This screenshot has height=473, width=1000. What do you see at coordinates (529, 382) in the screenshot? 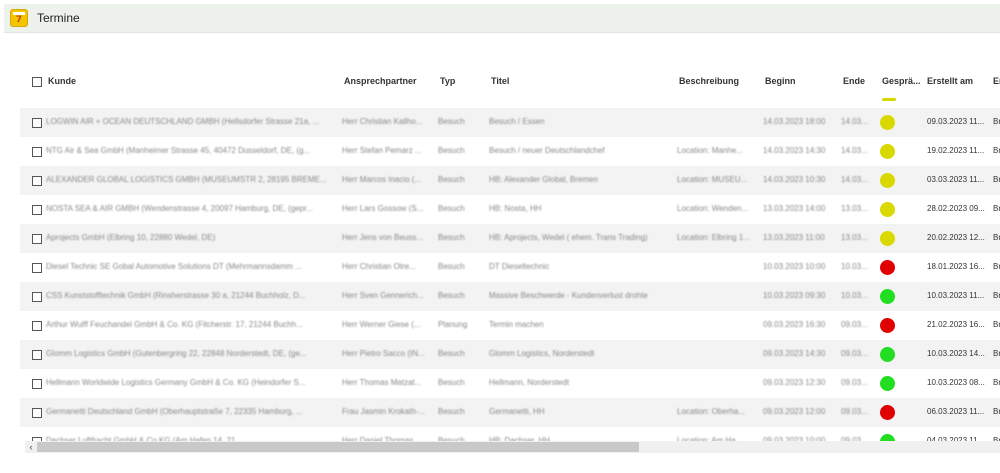
I see `cell-titel: Hellmann, Norderstedt` at bounding box center [529, 382].